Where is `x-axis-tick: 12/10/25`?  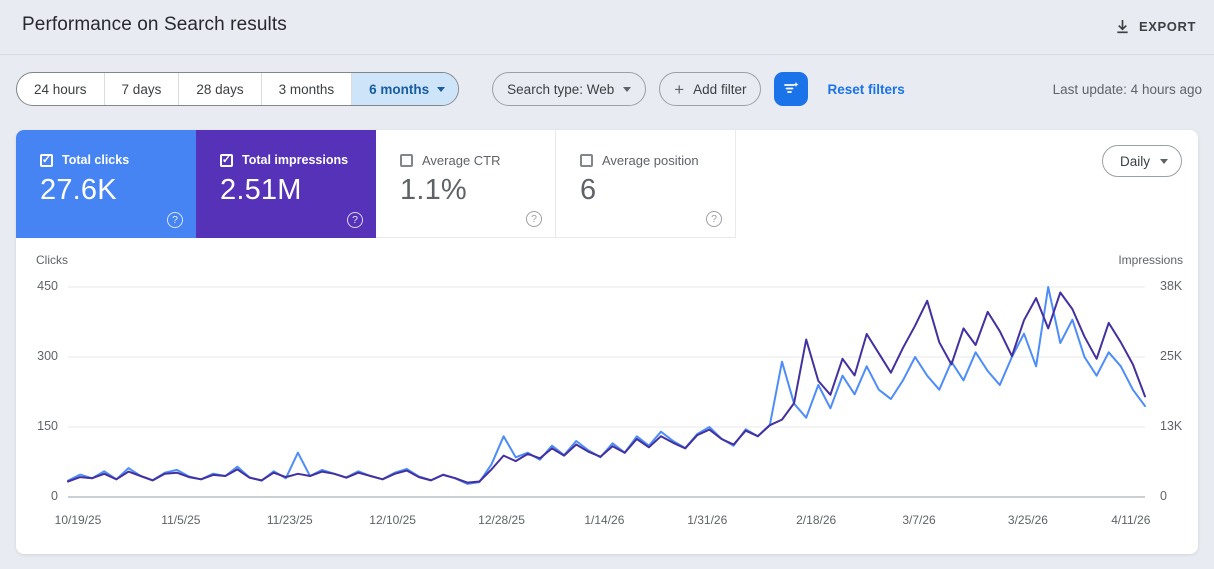 x-axis-tick: 12/10/25 is located at coordinates (392, 520).